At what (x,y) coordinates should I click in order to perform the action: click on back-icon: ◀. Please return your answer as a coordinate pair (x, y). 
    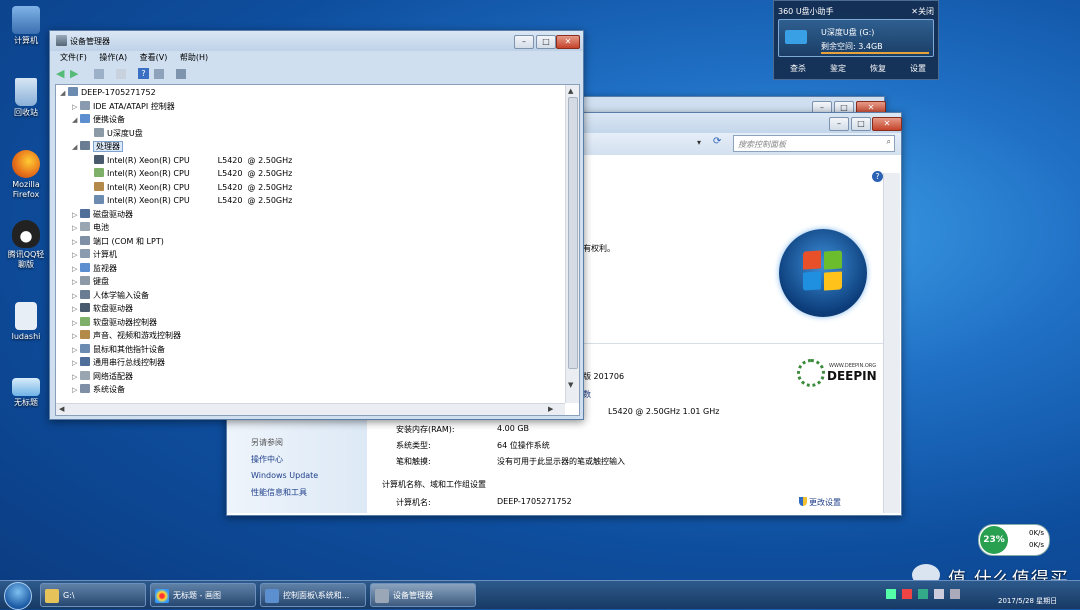
    Looking at the image, I should click on (60, 73).